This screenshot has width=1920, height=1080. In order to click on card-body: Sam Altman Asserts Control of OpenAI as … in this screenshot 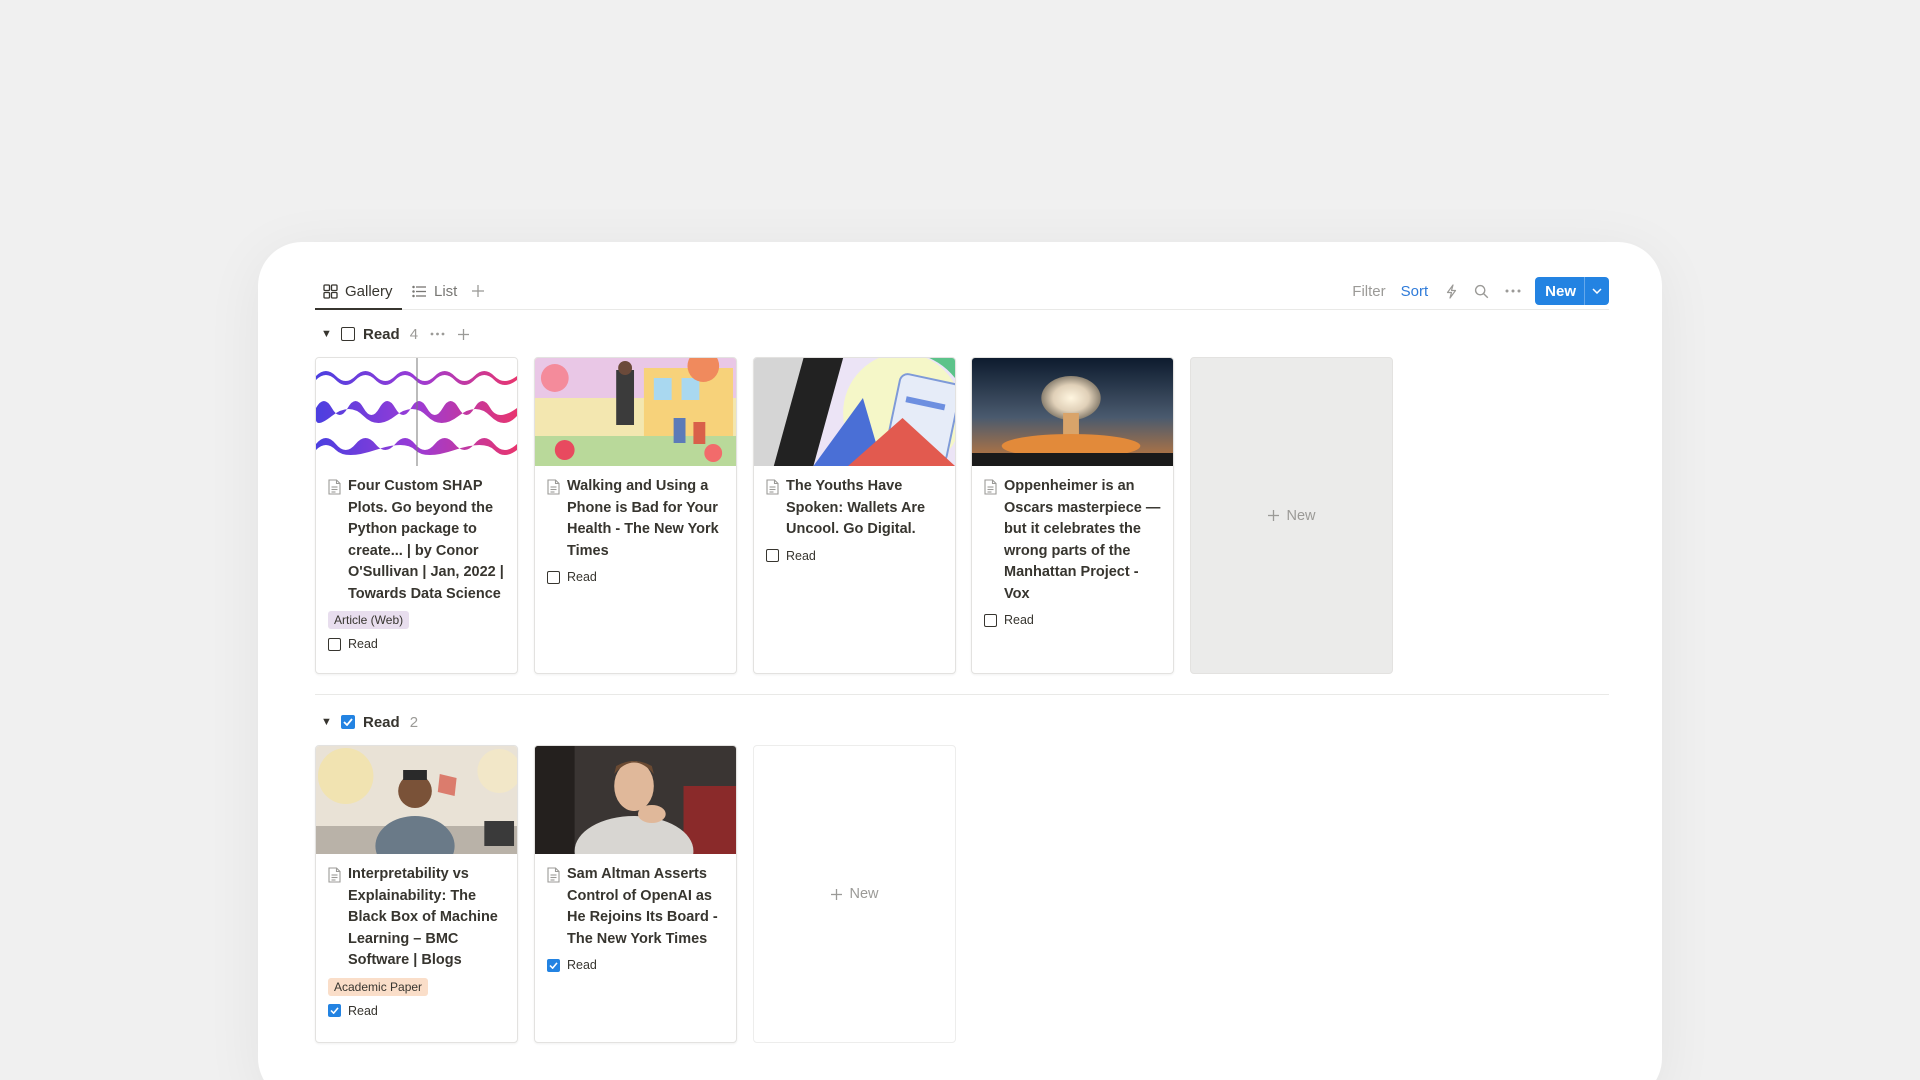, I will do `click(635, 919)`.